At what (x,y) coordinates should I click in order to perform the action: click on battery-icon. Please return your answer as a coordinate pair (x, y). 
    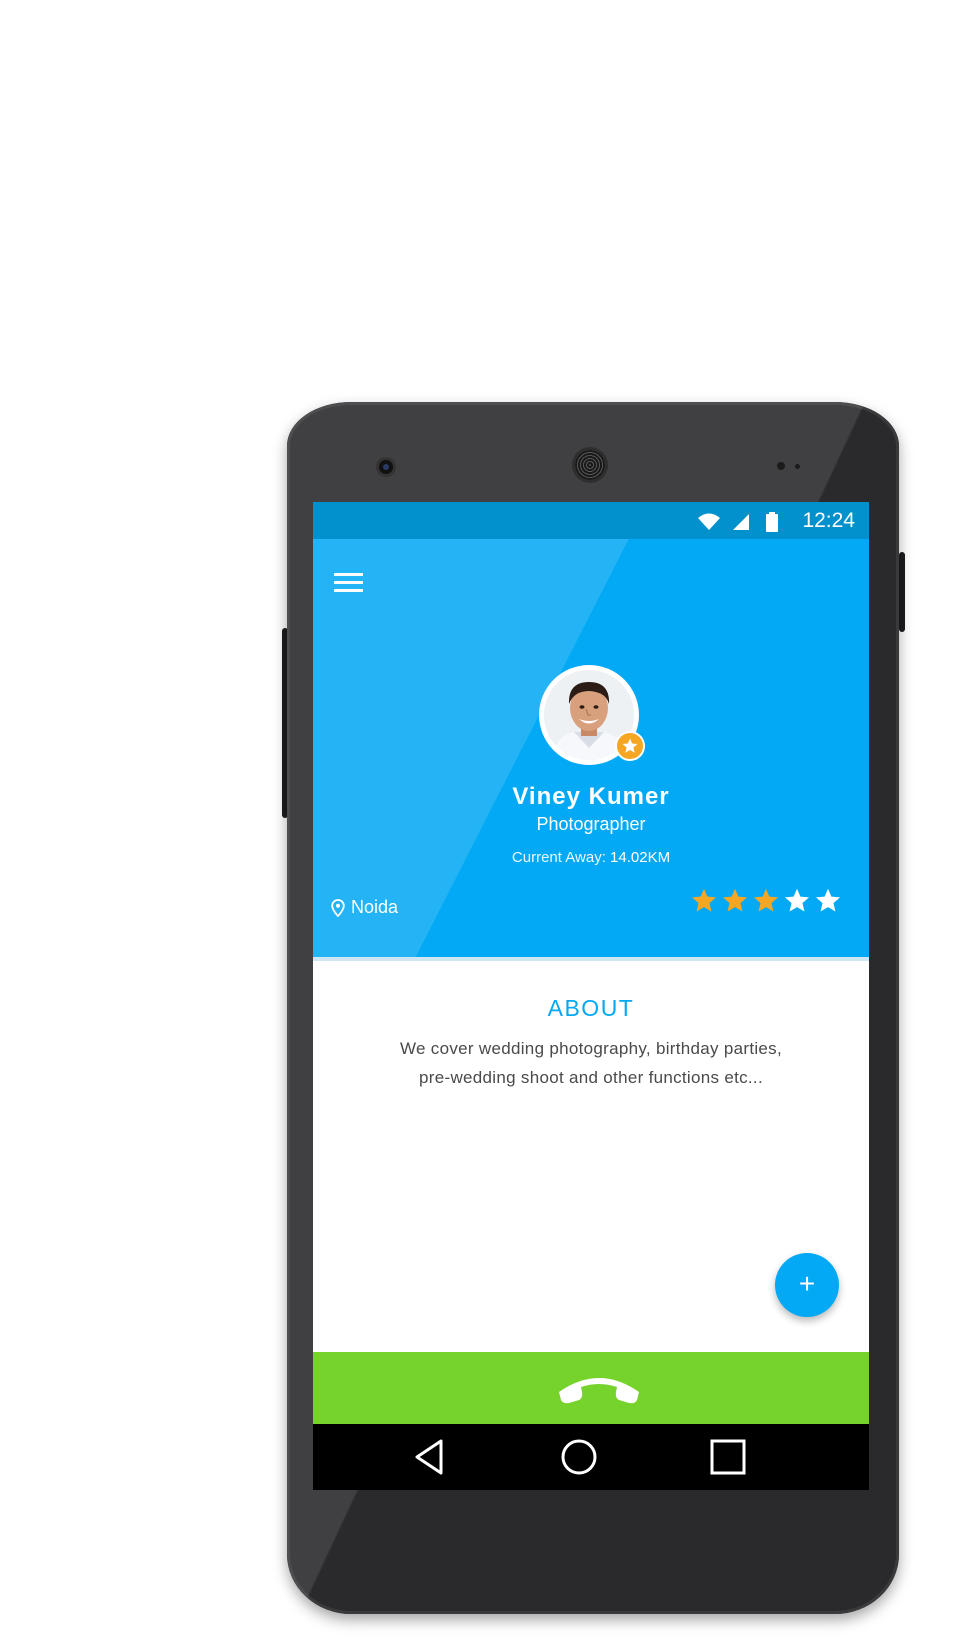
    Looking at the image, I should click on (772, 522).